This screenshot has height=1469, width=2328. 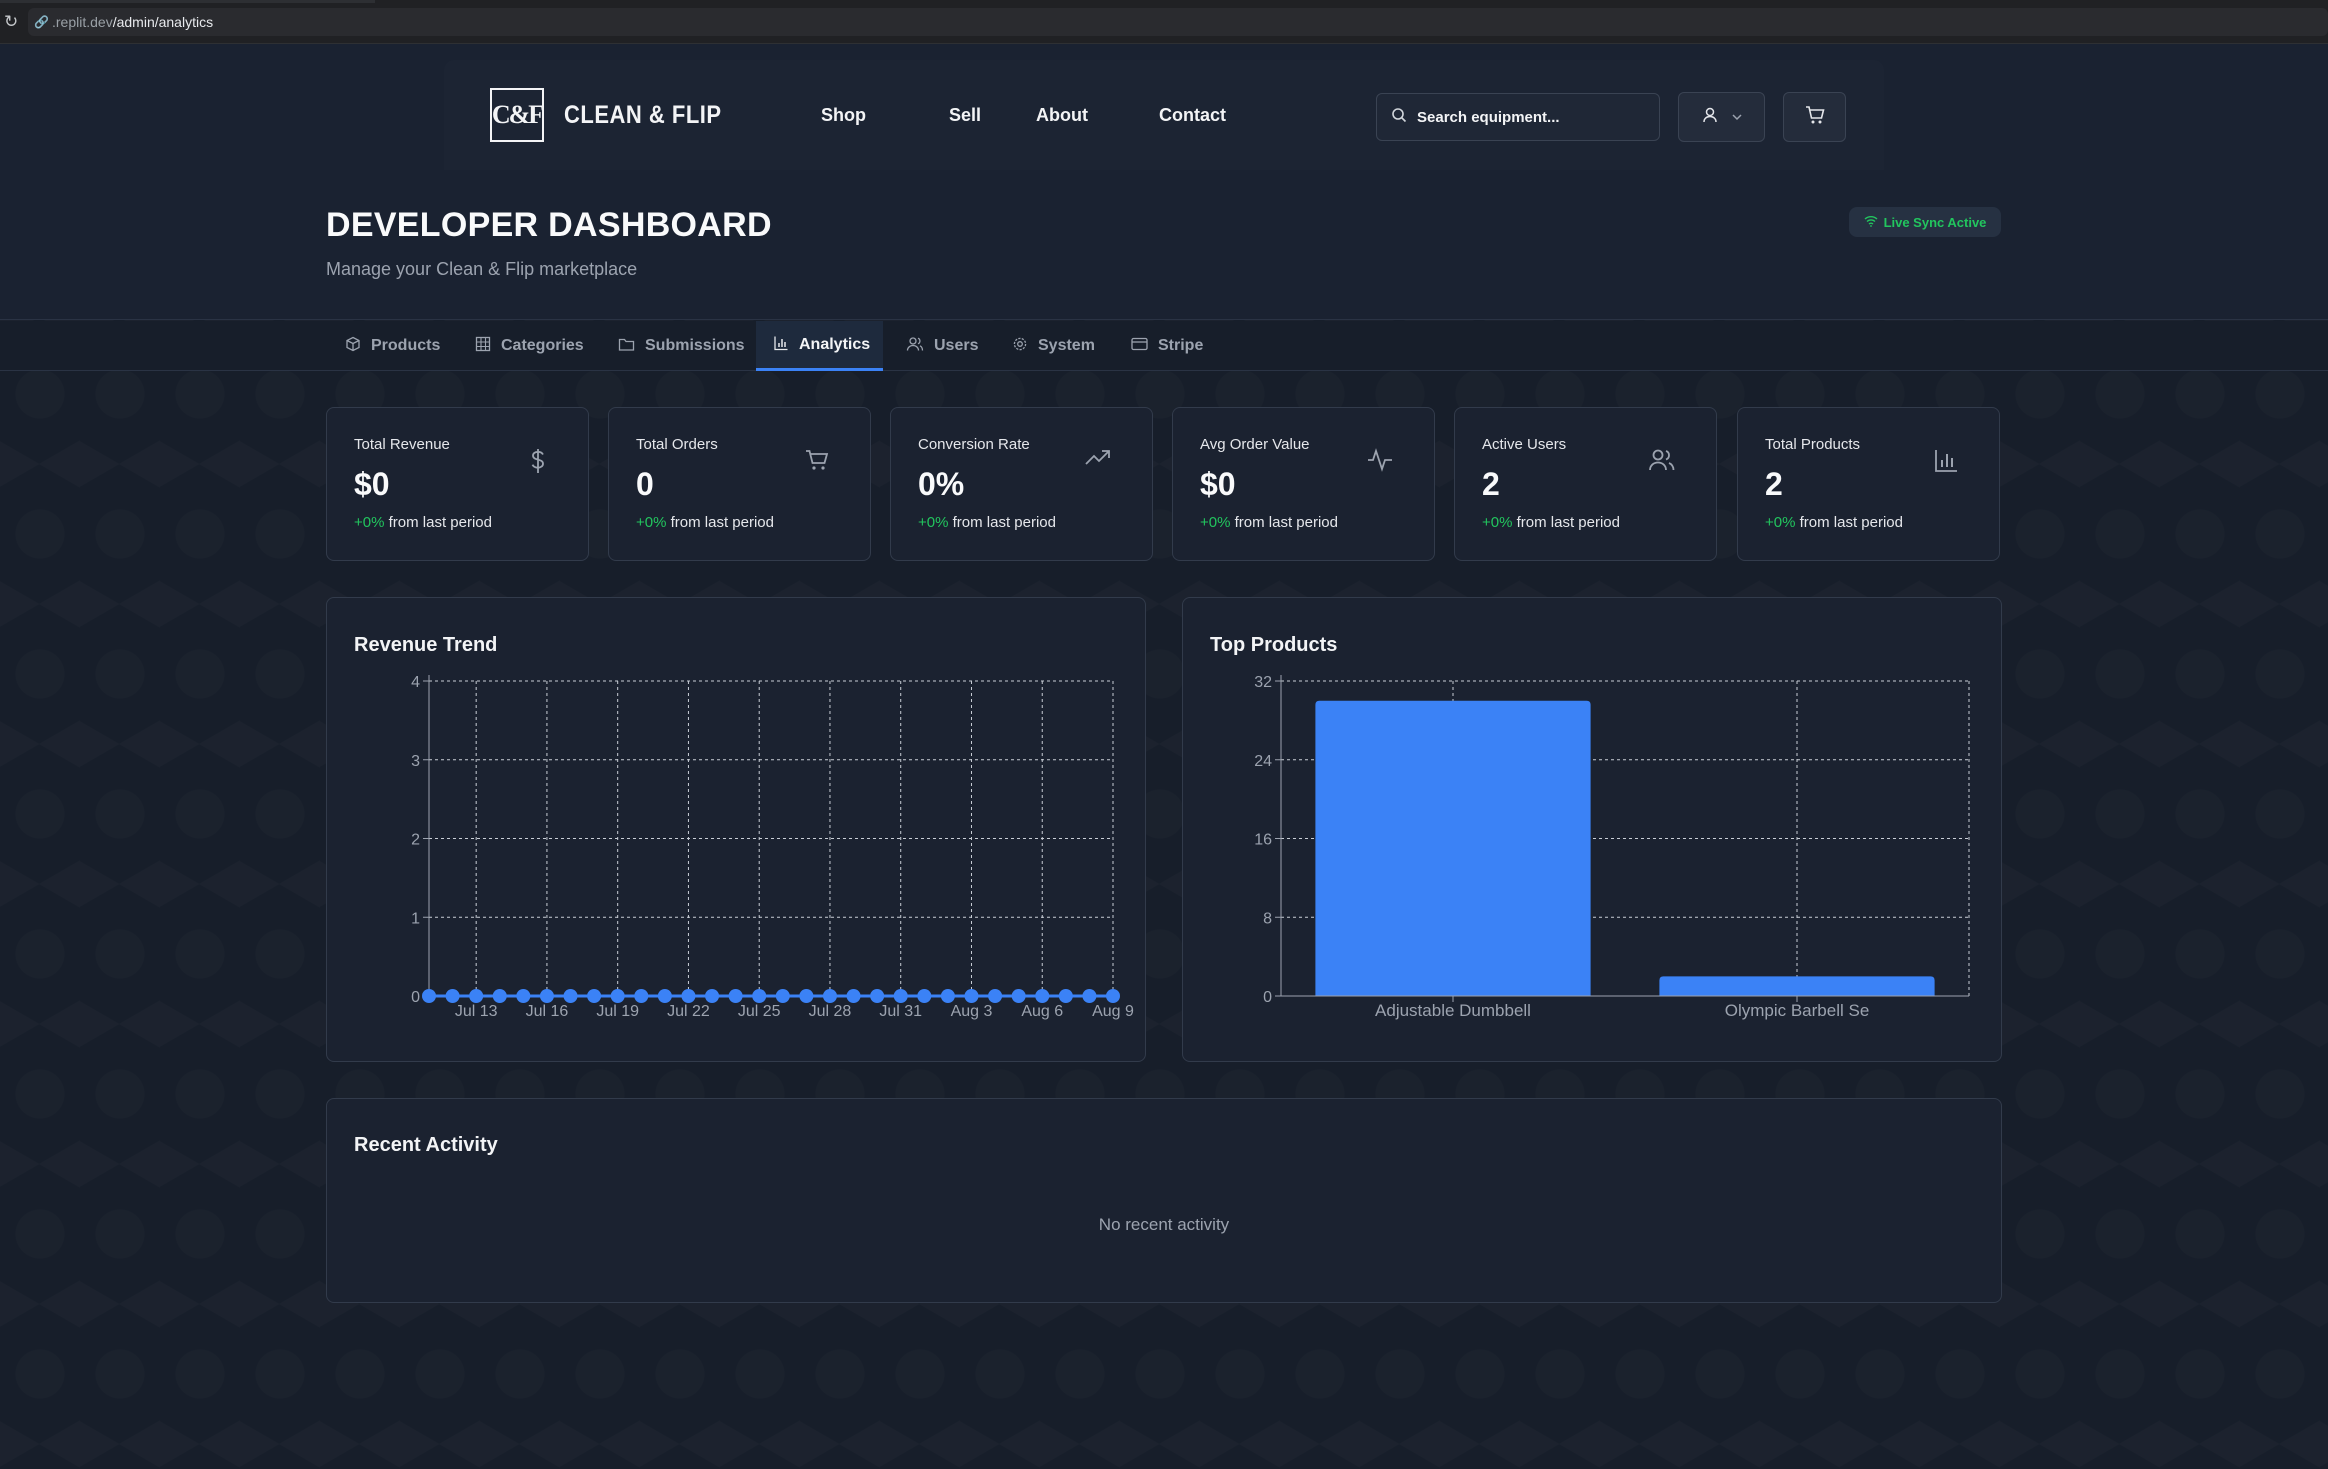 I want to click on stat-label: Total Products, so click(x=1813, y=444).